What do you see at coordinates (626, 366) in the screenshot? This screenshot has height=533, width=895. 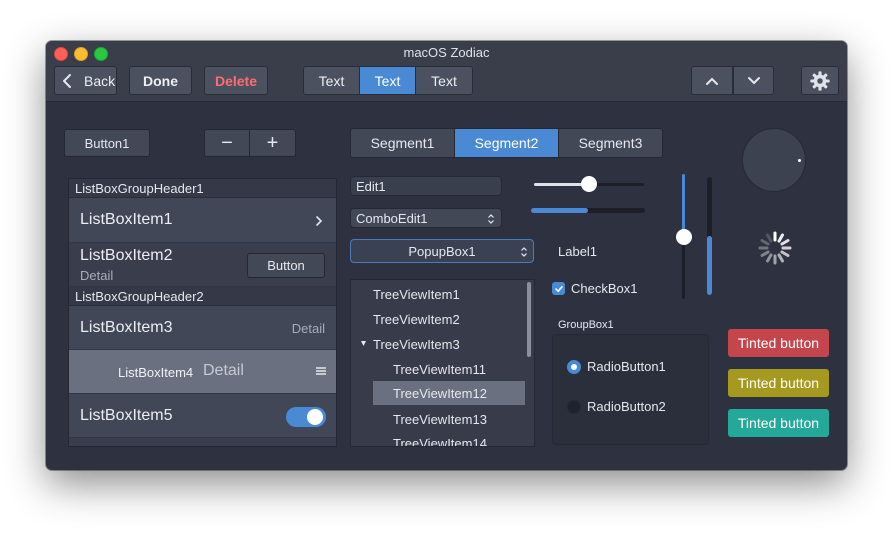 I see `radio-label: RadioButton1` at bounding box center [626, 366].